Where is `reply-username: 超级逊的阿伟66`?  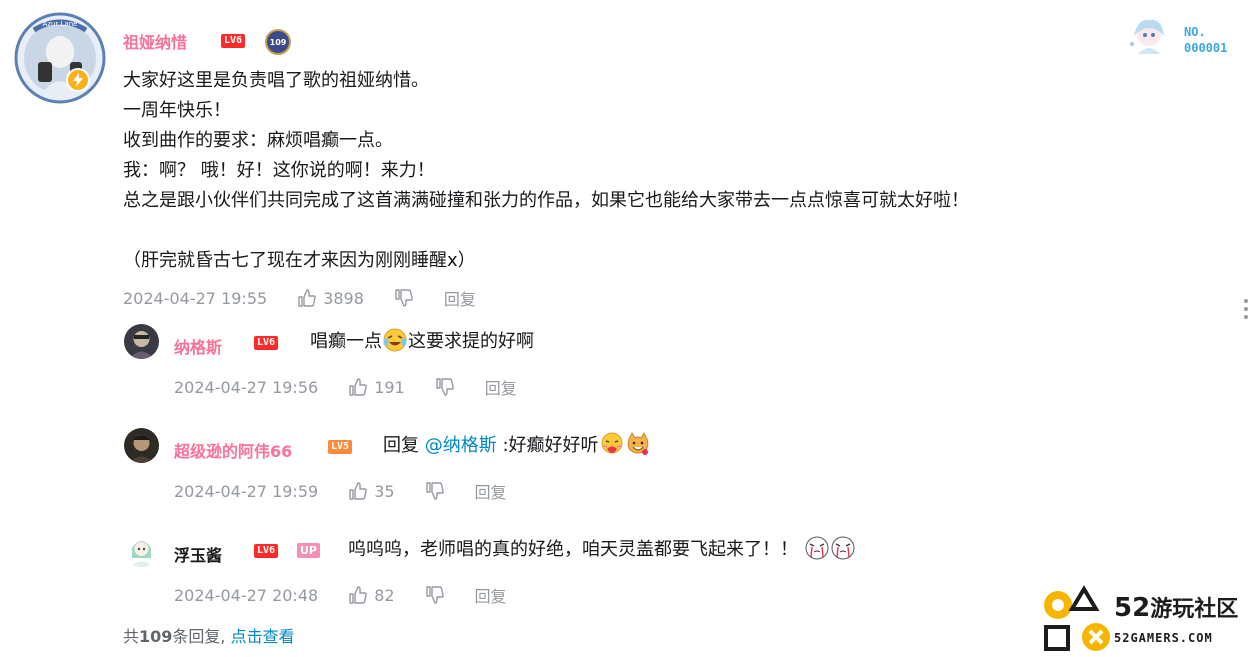 reply-username: 超级逊的阿伟66 is located at coordinates (233, 450).